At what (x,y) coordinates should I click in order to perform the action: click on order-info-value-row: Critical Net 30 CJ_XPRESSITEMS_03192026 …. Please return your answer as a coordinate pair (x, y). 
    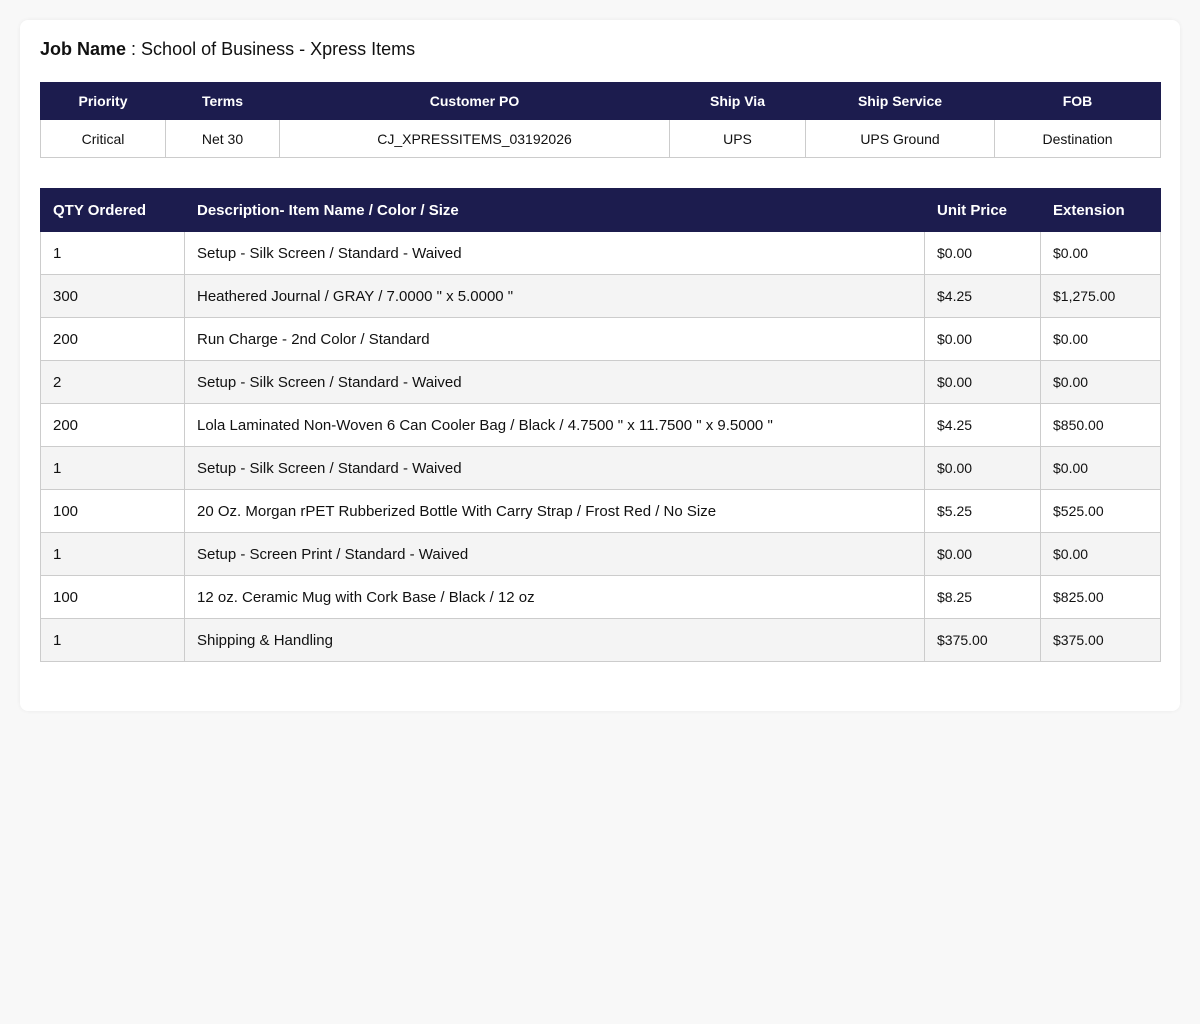
    Looking at the image, I should click on (600, 138).